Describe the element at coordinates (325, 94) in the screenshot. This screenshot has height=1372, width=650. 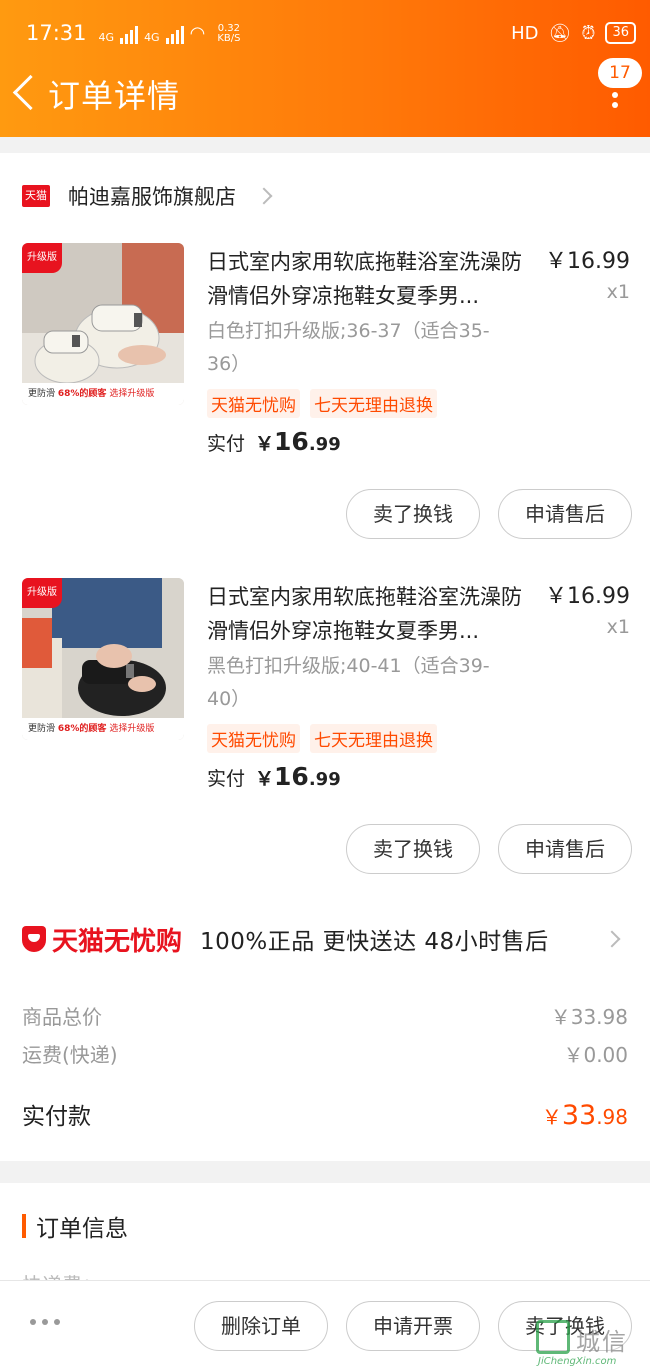
I see `nav-bar: 订单详情` at that location.